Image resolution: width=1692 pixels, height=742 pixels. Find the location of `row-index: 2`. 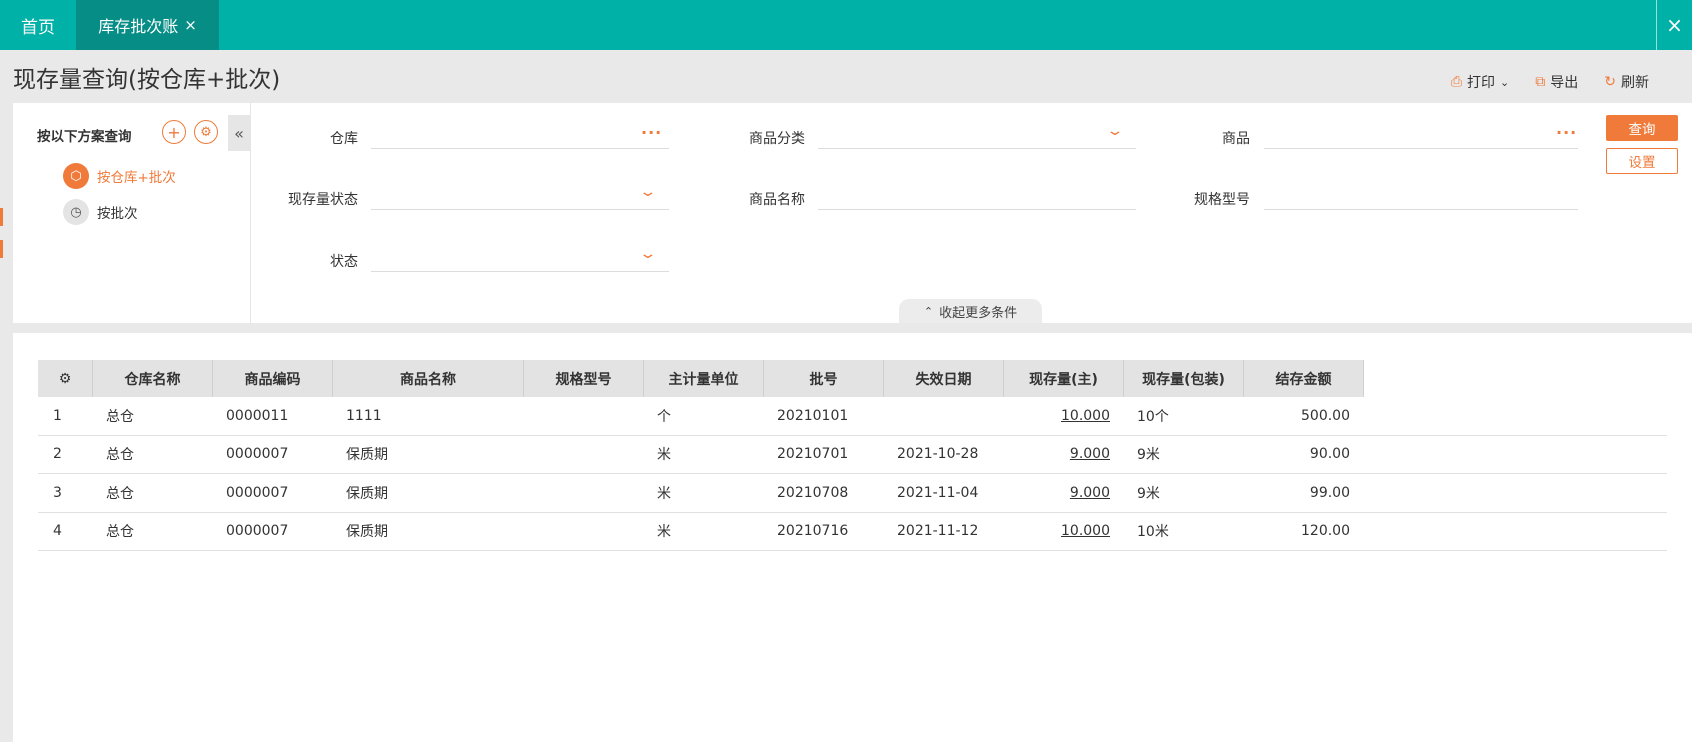

row-index: 2 is located at coordinates (57, 454).